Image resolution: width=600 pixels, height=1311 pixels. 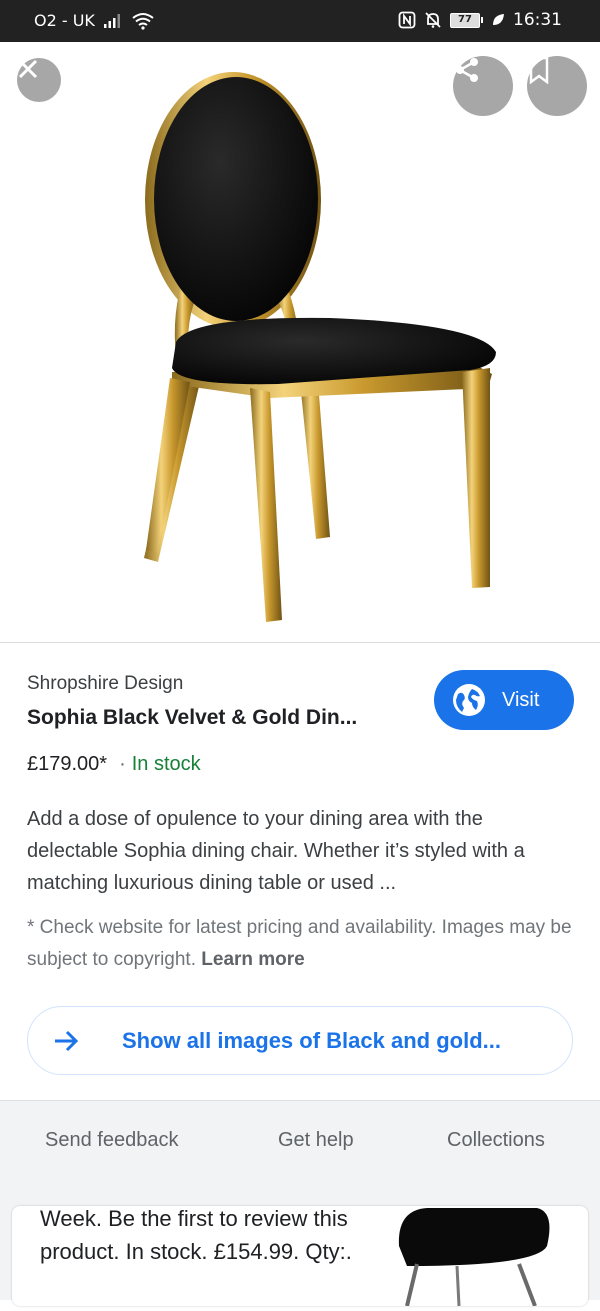 I want to click on battery-tip, so click(x=482, y=20).